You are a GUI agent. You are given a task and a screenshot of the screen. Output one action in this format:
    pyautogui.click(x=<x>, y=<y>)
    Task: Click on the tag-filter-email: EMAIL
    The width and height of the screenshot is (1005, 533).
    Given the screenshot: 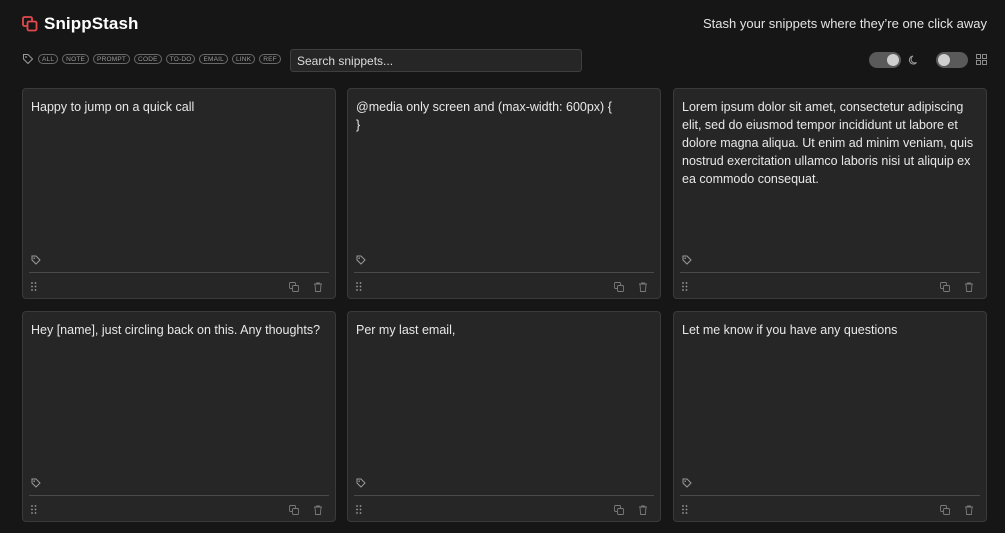 What is the action you would take?
    pyautogui.click(x=213, y=59)
    